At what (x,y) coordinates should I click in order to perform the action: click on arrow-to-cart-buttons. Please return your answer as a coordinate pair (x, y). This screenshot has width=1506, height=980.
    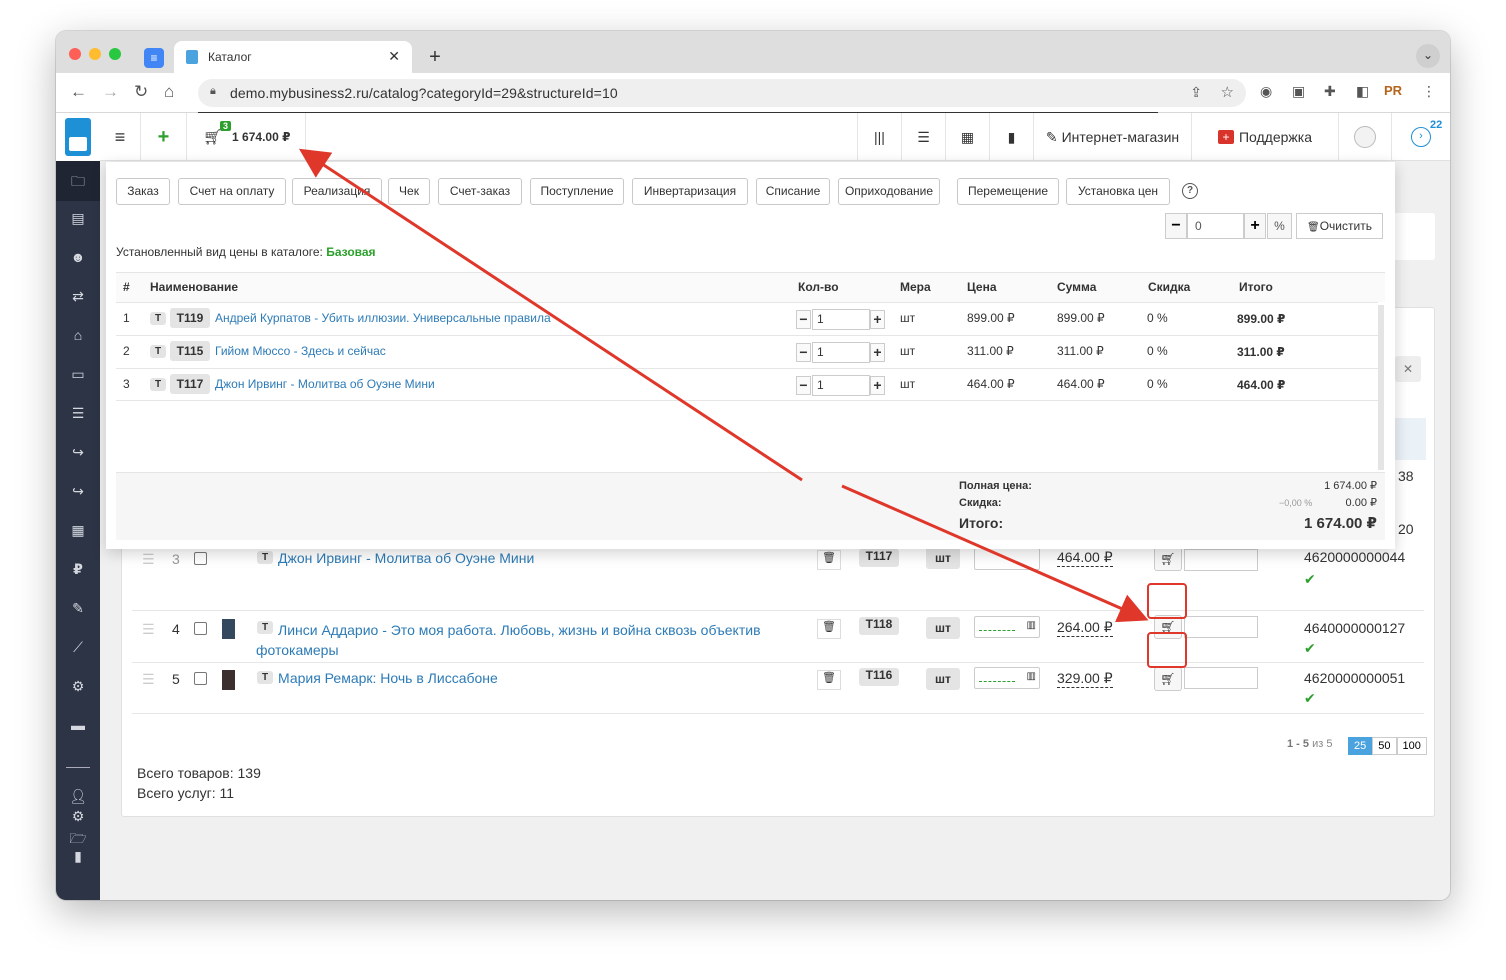
    Looking at the image, I should click on (995, 553).